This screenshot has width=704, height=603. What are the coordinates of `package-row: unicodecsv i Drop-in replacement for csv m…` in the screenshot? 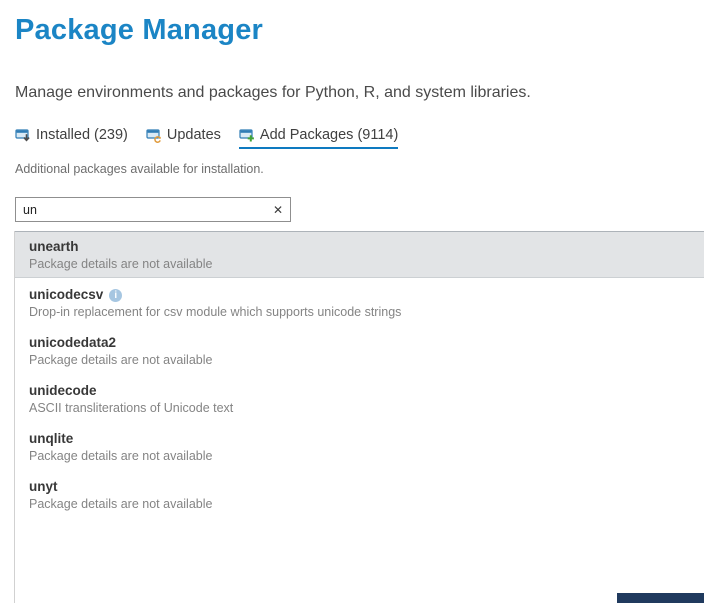 It's located at (359, 302).